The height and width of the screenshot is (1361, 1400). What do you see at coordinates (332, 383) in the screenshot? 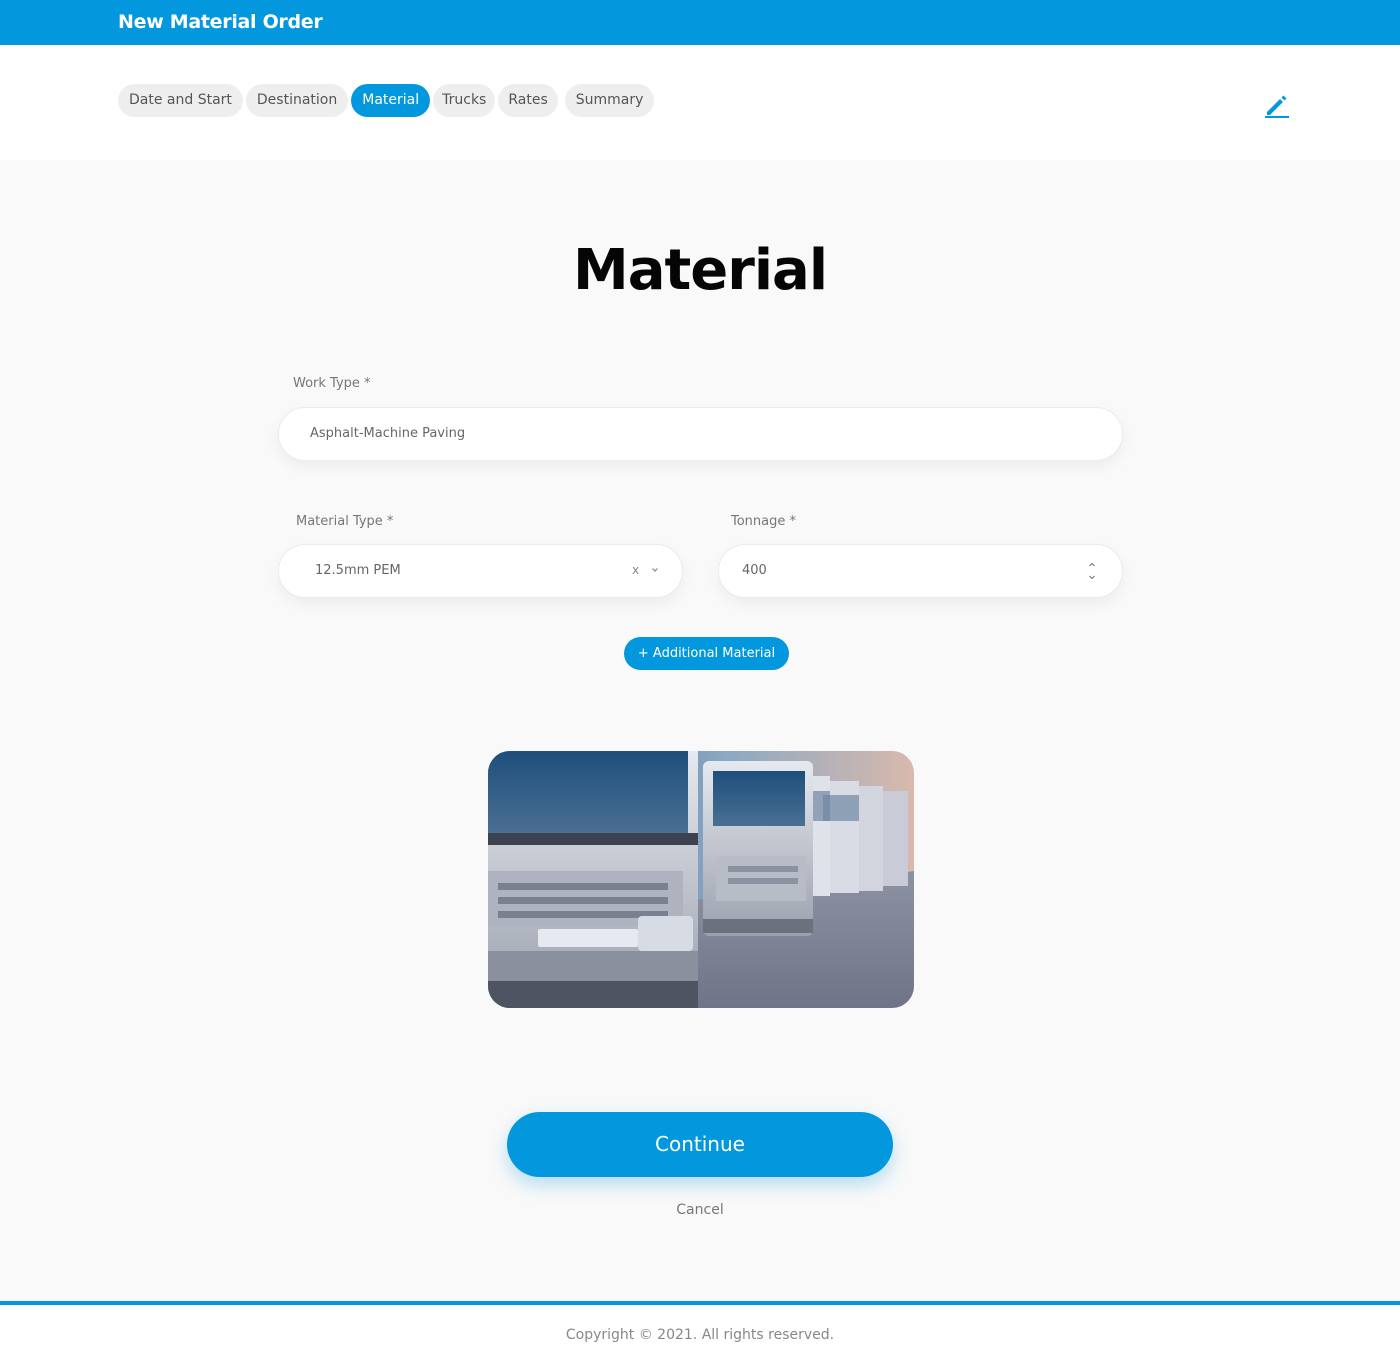
I see `work-type-label: Work Type *` at bounding box center [332, 383].